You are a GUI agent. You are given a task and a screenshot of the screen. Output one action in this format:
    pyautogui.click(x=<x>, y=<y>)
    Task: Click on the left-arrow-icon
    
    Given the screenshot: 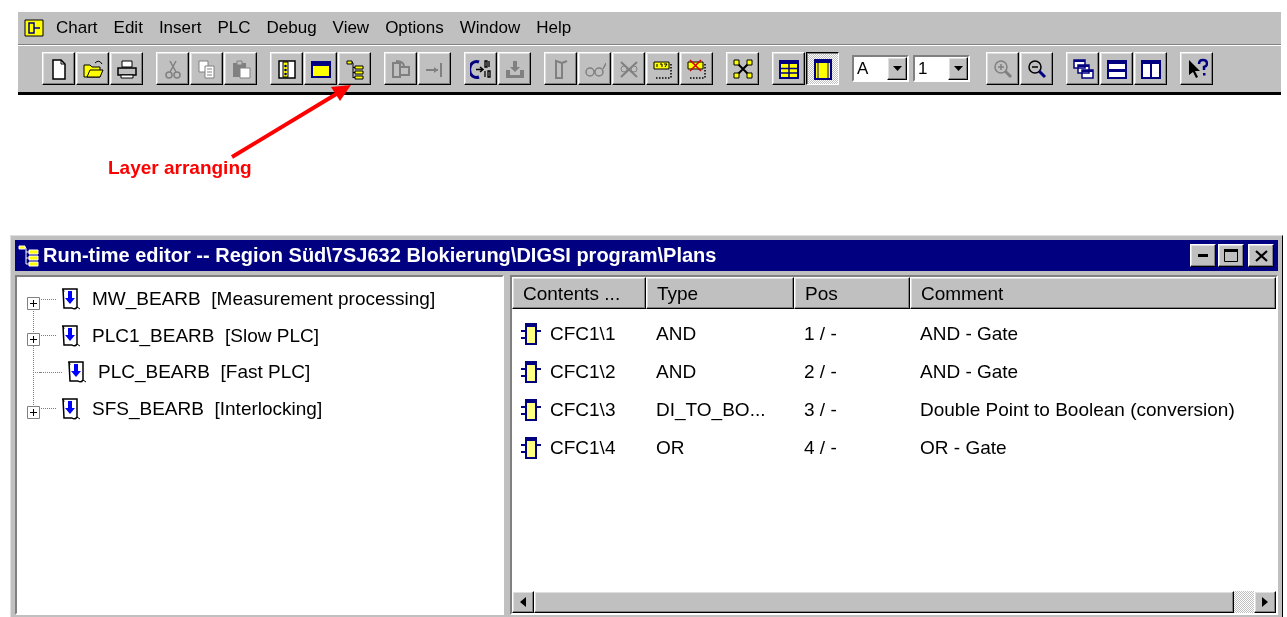 What is the action you would take?
    pyautogui.click(x=523, y=602)
    